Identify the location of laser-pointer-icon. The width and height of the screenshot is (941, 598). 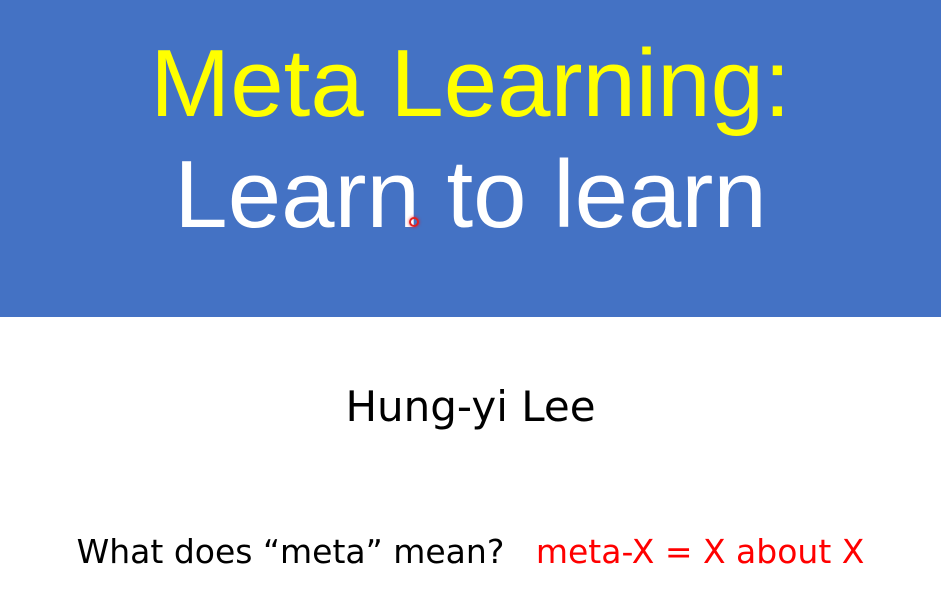
(414, 222).